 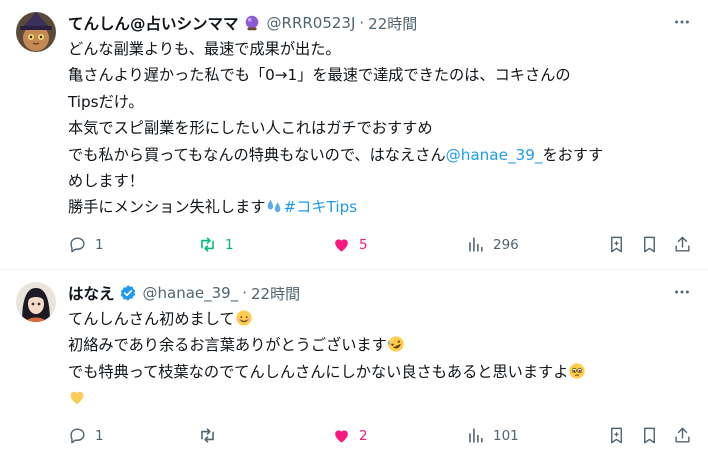 What do you see at coordinates (243, 318) in the screenshot?
I see `smiling-face-icon` at bounding box center [243, 318].